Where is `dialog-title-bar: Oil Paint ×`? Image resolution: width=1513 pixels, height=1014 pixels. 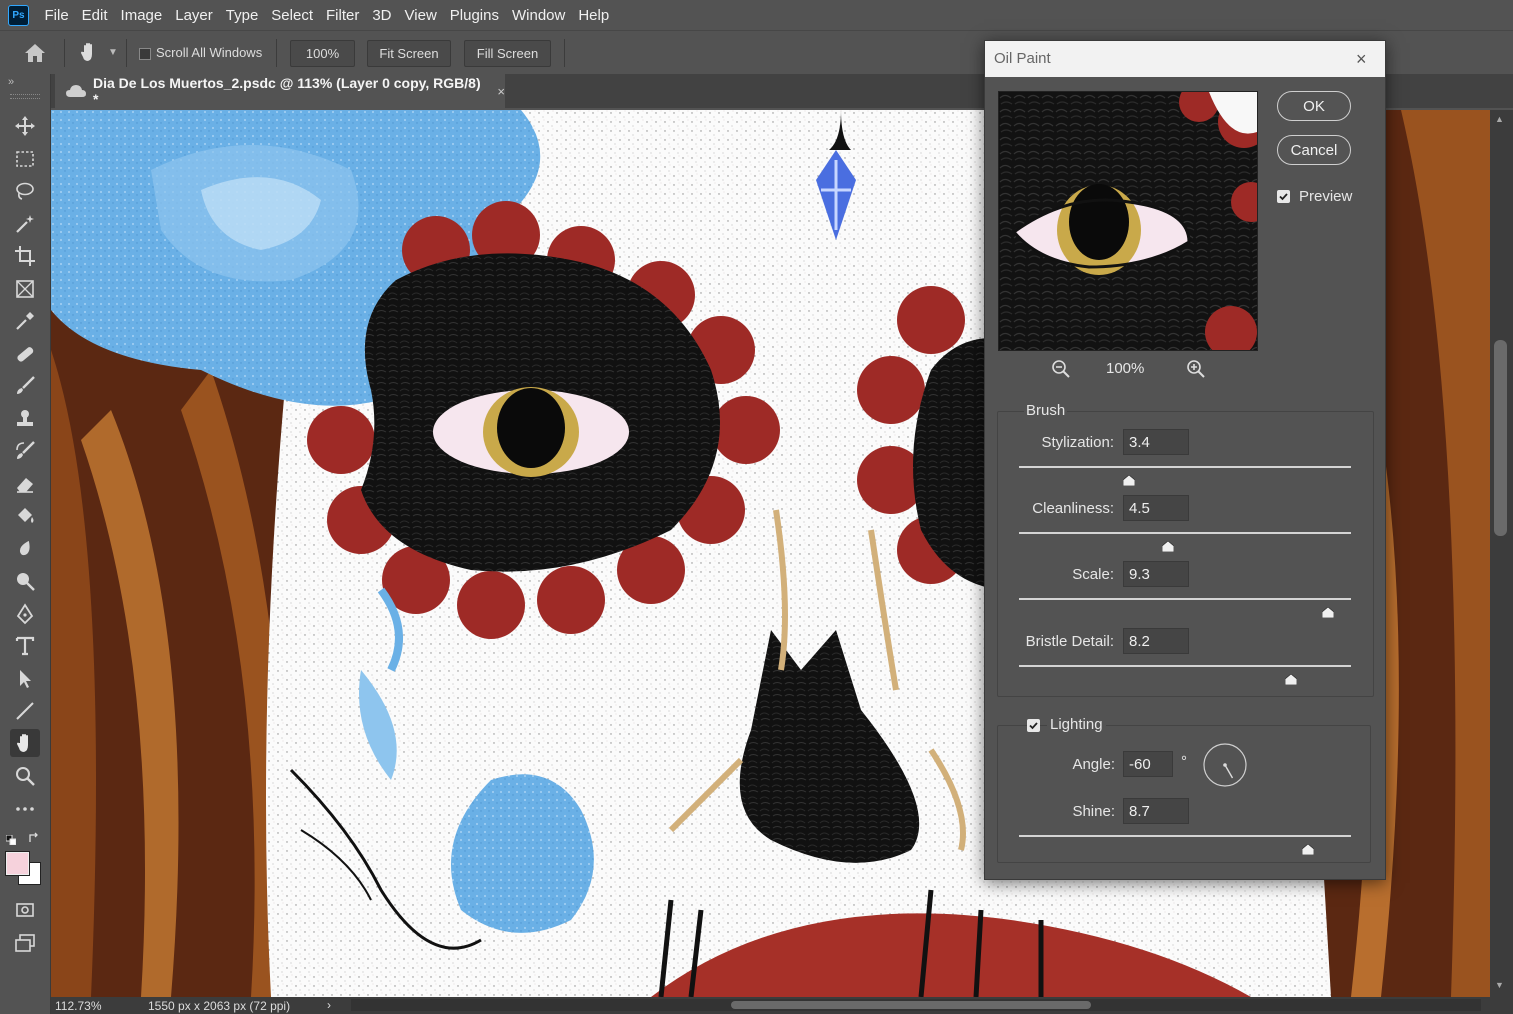
dialog-title-bar: Oil Paint × is located at coordinates (1185, 59).